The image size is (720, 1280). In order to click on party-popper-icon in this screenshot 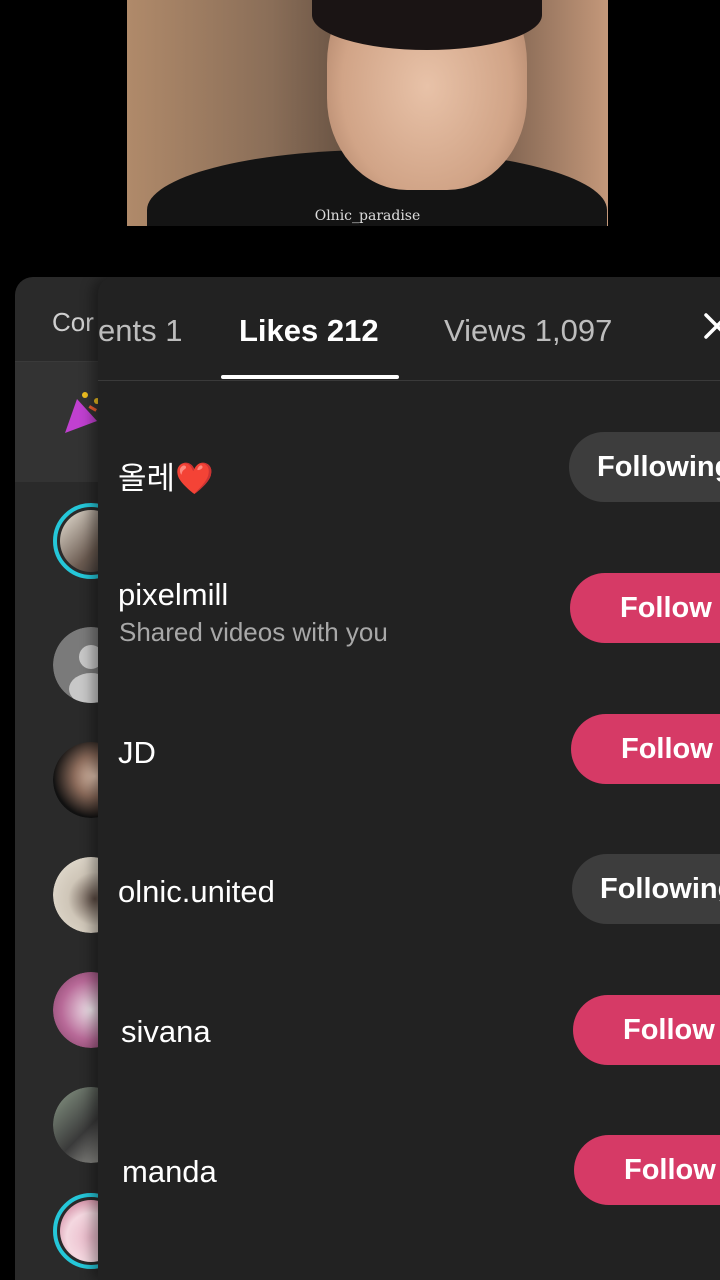, I will do `click(82, 412)`.